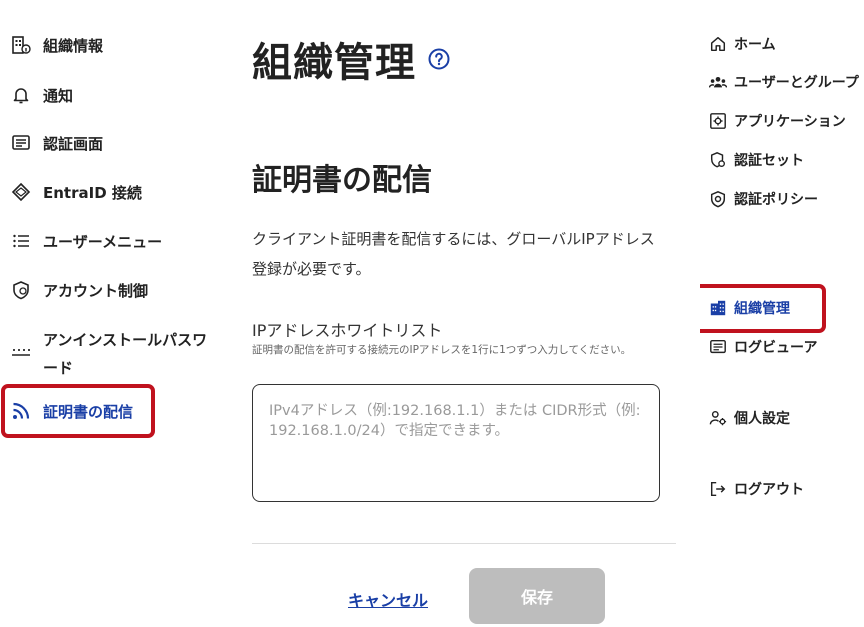  Describe the element at coordinates (21, 192) in the screenshot. I see `entra-diamond-icon` at that location.